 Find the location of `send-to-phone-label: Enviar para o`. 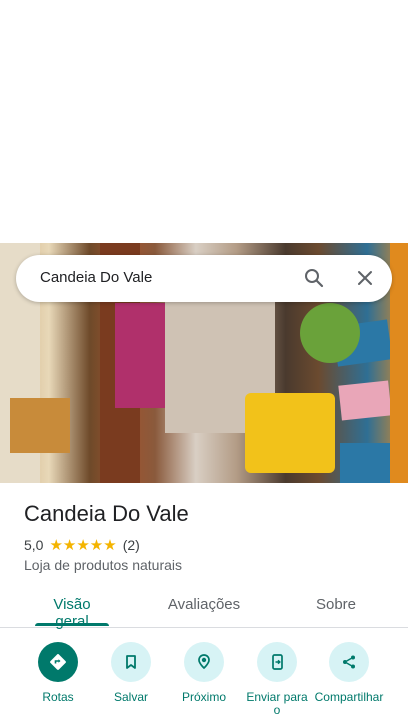

send-to-phone-label: Enviar para o is located at coordinates (277, 703).